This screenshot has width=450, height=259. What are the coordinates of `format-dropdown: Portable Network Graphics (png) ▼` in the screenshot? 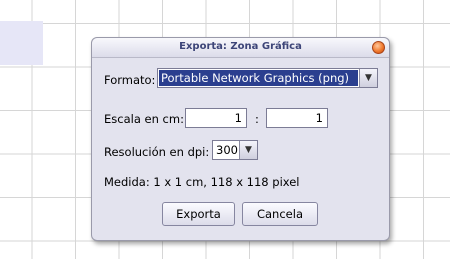 It's located at (267, 78).